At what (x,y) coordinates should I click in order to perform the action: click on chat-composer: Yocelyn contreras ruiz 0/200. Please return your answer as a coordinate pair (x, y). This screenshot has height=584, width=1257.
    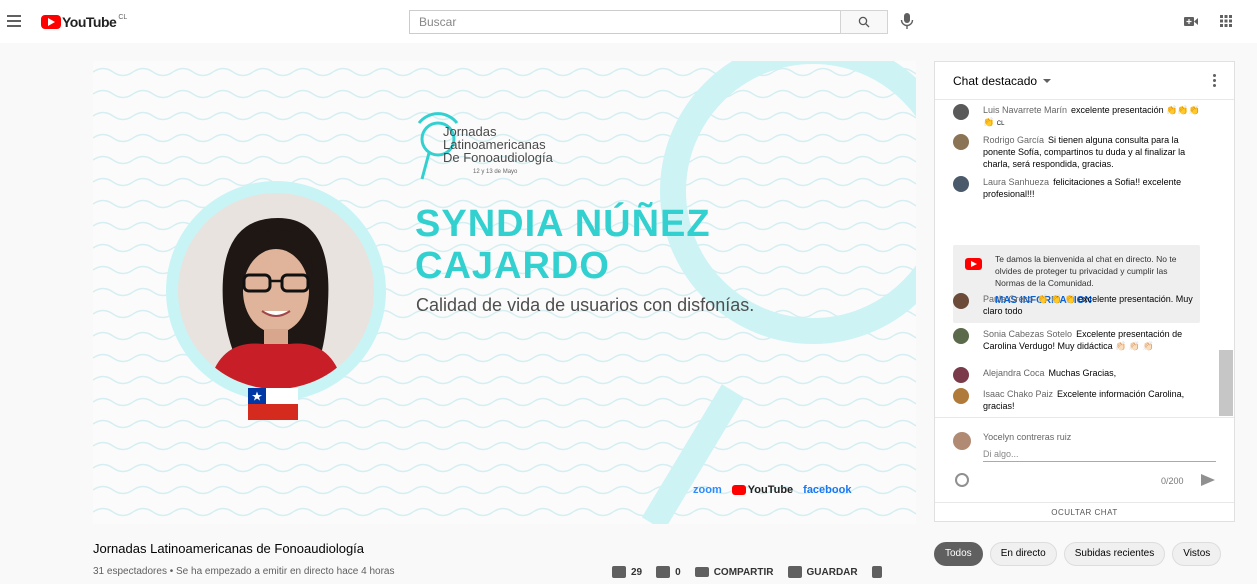
    Looking at the image, I should click on (1084, 459).